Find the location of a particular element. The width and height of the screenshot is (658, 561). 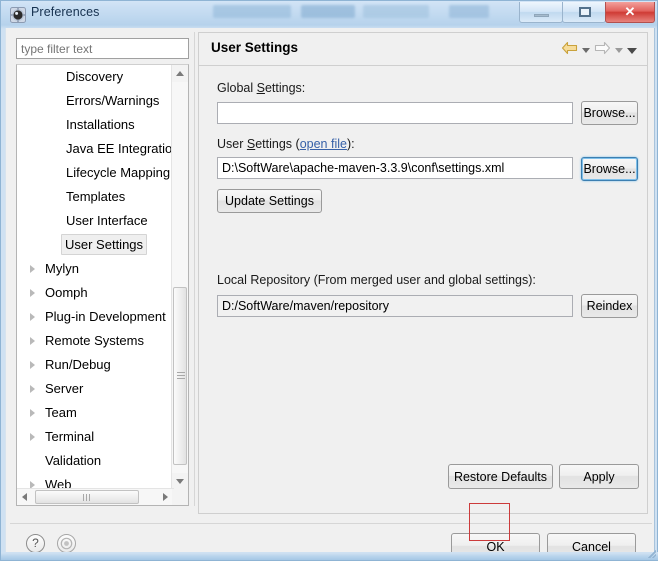

tree-item-installations: Installations is located at coordinates (95, 125).